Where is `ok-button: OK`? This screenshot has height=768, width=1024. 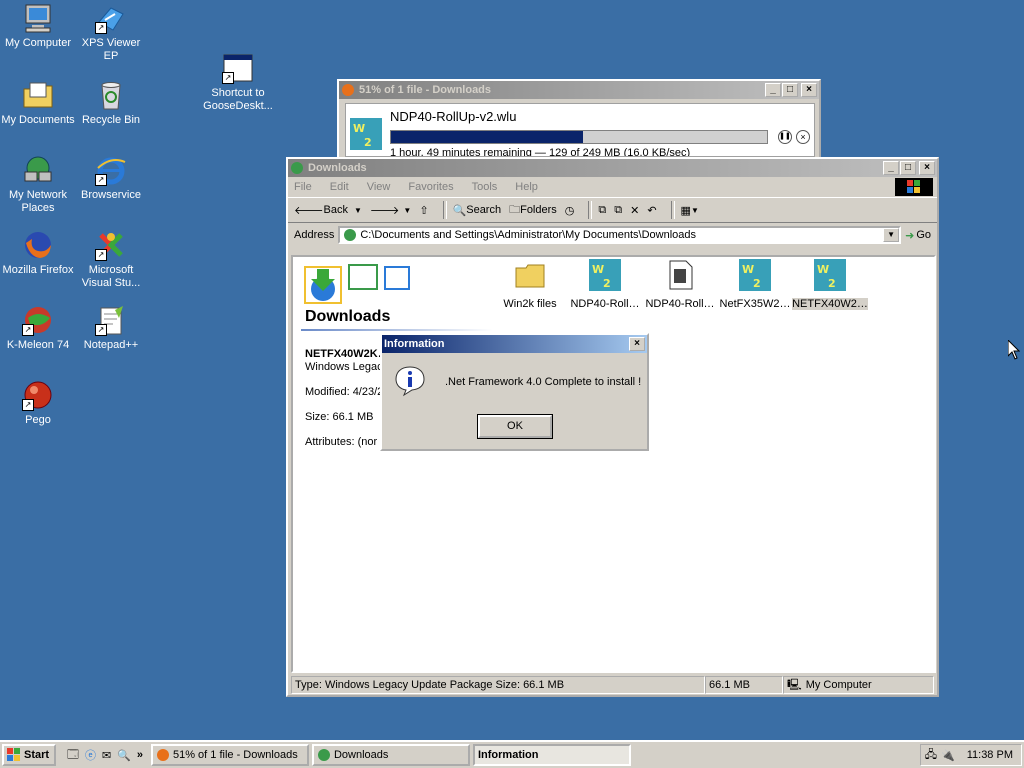
ok-button: OK is located at coordinates (515, 426).